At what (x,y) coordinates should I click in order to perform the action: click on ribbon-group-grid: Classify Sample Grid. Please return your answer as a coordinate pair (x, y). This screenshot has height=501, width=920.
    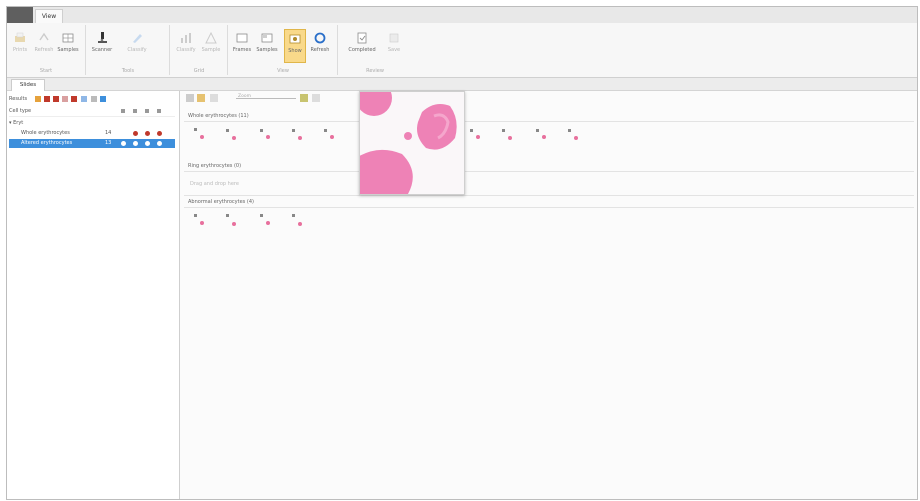
    Looking at the image, I should click on (199, 50).